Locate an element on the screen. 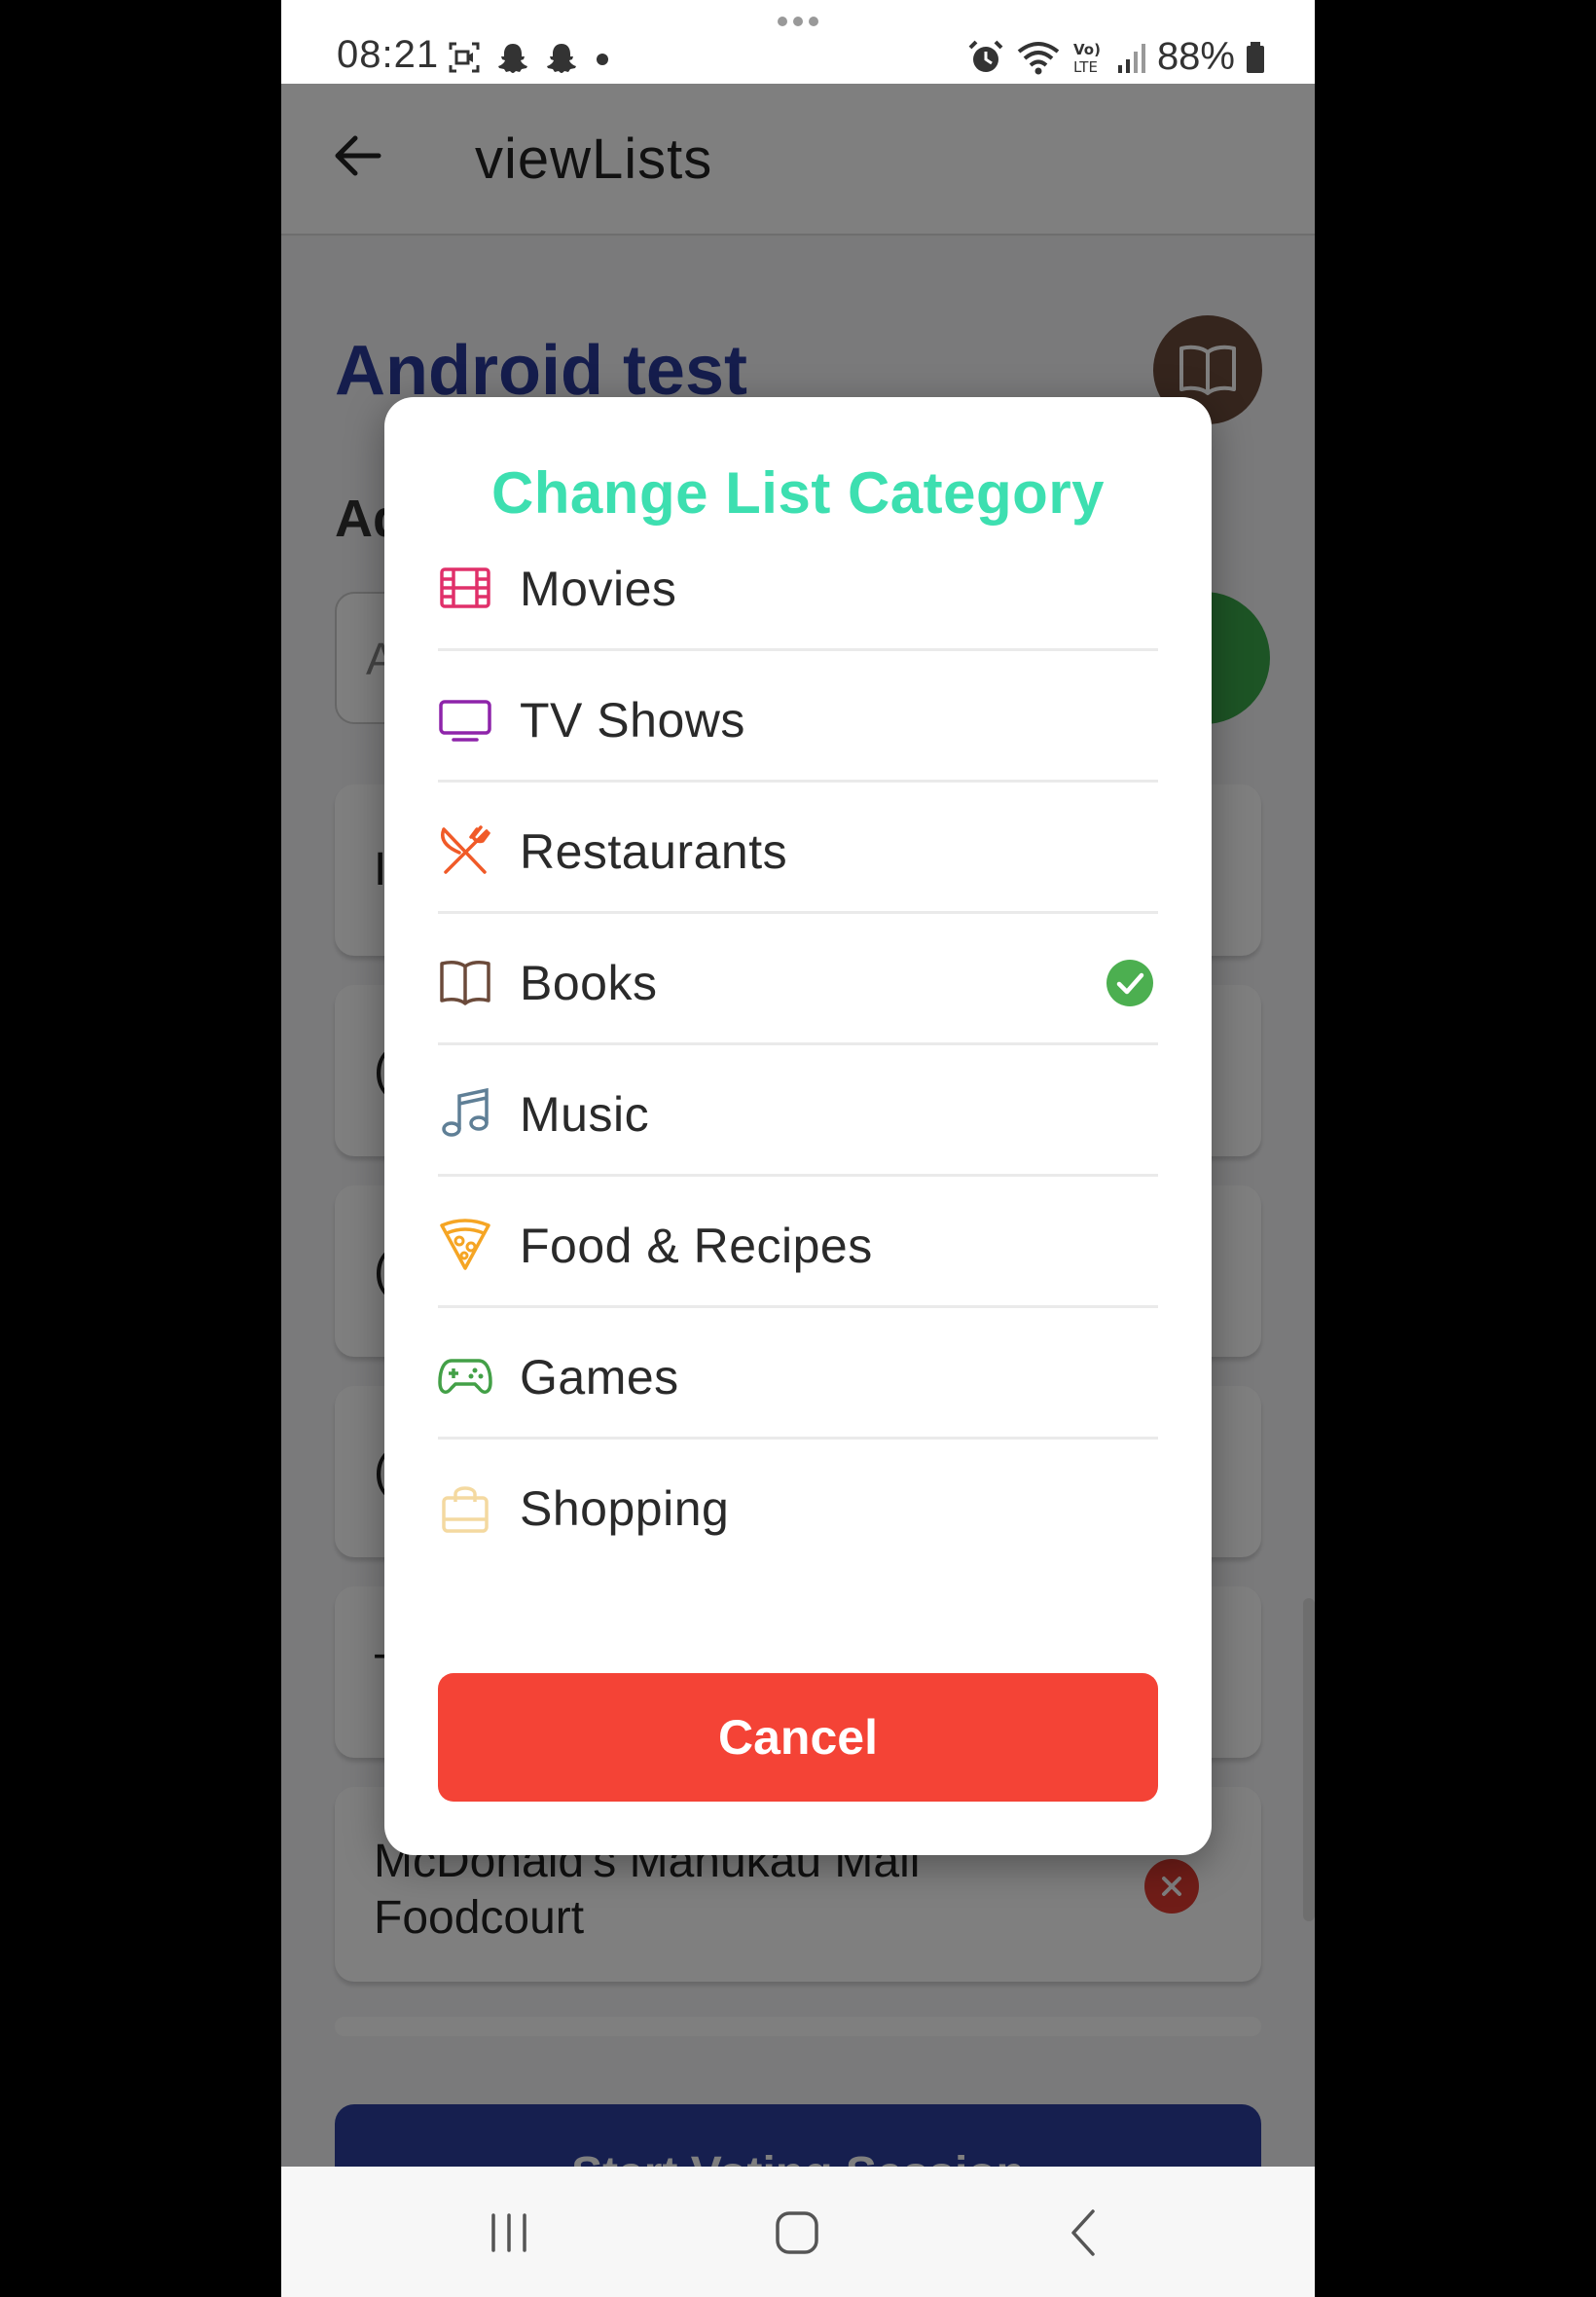 This screenshot has height=2297, width=1596. shopping-bag-icon is located at coordinates (465, 1509).